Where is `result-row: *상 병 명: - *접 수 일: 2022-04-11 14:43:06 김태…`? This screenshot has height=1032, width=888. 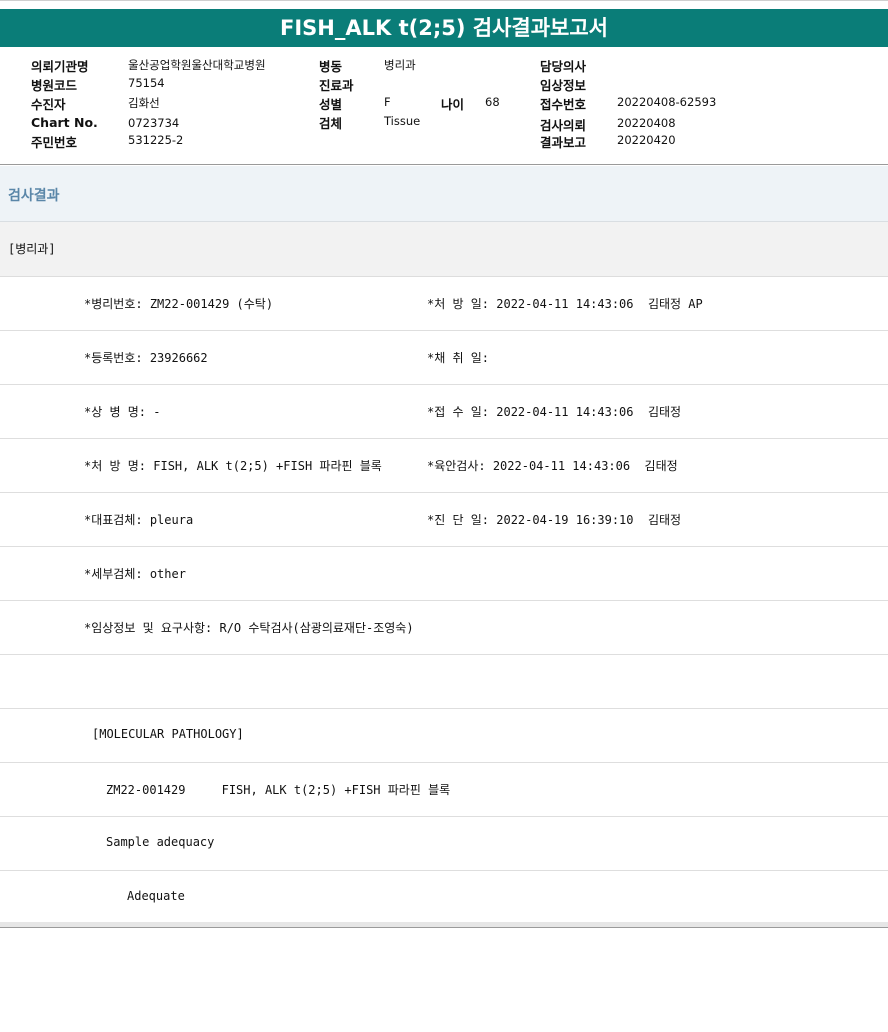 result-row: *상 병 명: - *접 수 일: 2022-04-11 14:43:06 김태… is located at coordinates (444, 412).